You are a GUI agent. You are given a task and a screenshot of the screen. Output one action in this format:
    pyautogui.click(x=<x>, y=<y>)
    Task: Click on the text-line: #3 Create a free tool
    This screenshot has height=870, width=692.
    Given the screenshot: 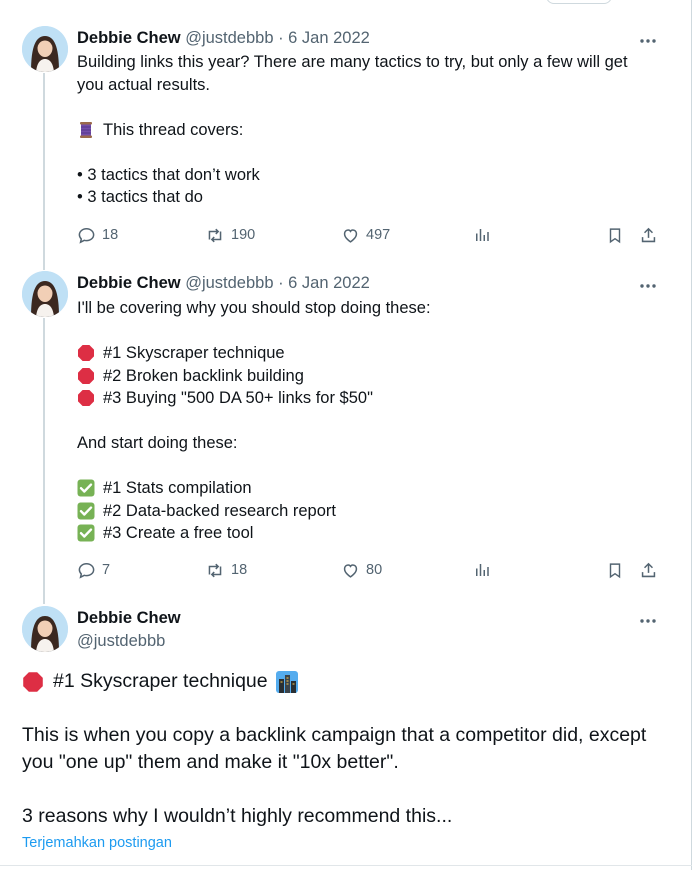 What is the action you would take?
    pyautogui.click(x=372, y=533)
    